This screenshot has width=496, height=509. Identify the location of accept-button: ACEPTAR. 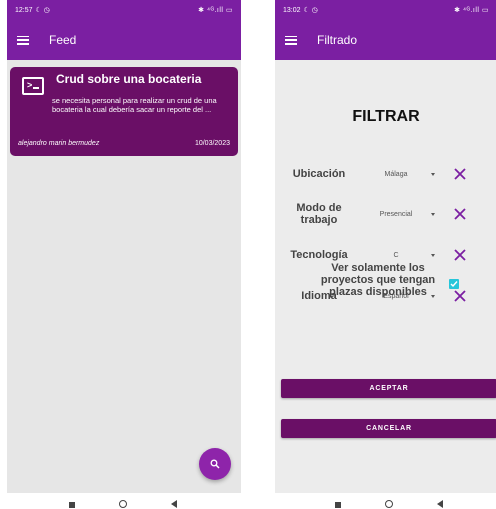
(388, 388).